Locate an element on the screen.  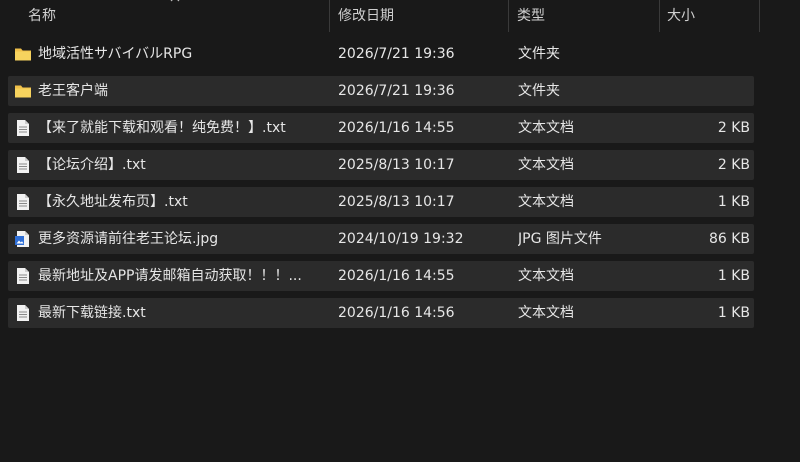
column-header-type: 类型 is located at coordinates (531, 16).